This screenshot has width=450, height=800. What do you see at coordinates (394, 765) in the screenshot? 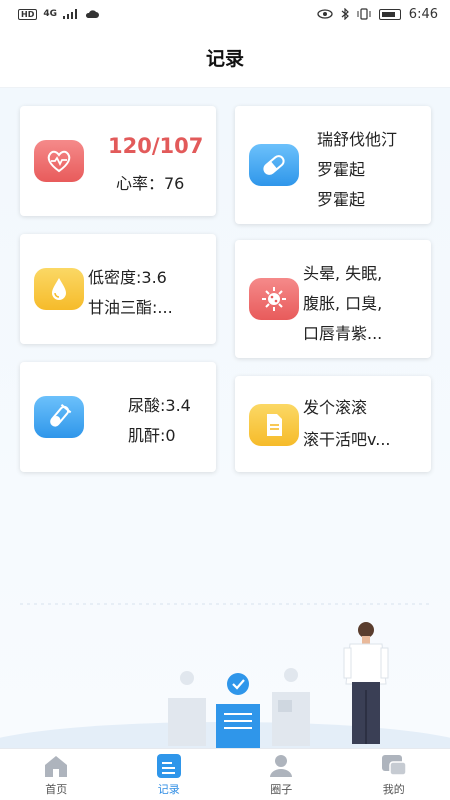
I see `profile-icon` at bounding box center [394, 765].